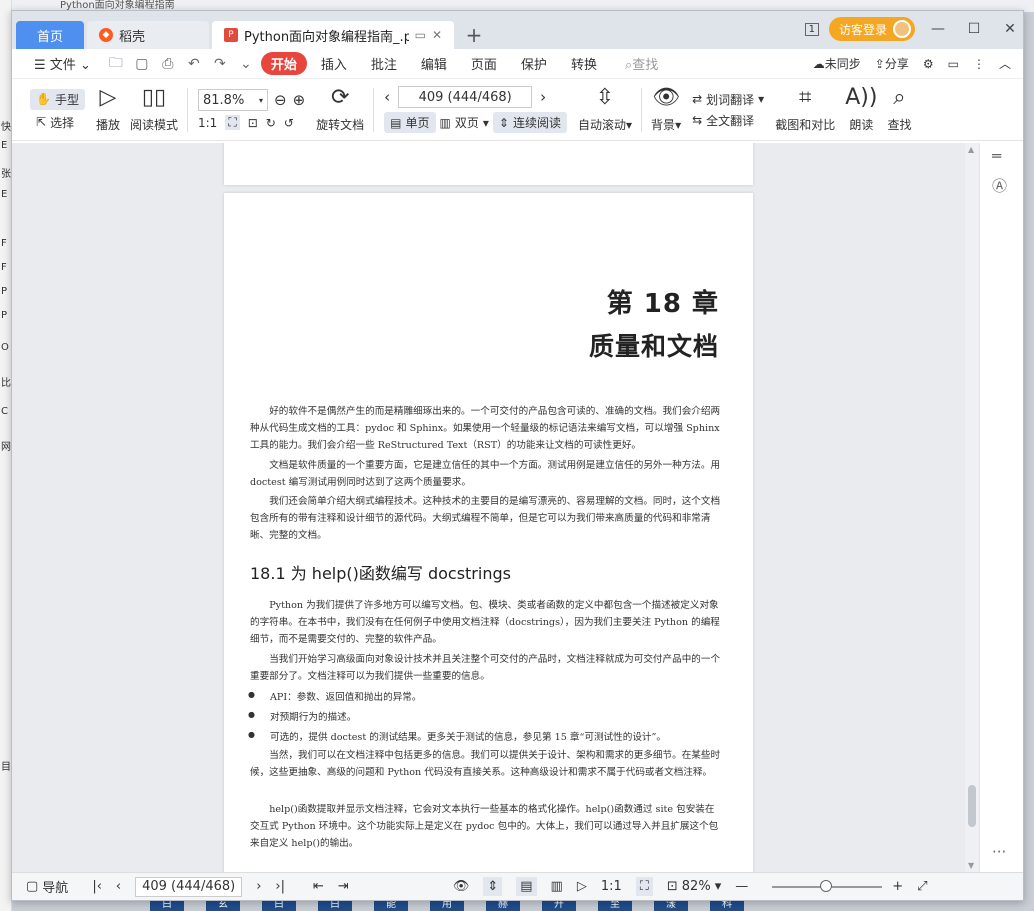  Describe the element at coordinates (484, 63) in the screenshot. I see `menu-page: 页面` at that location.